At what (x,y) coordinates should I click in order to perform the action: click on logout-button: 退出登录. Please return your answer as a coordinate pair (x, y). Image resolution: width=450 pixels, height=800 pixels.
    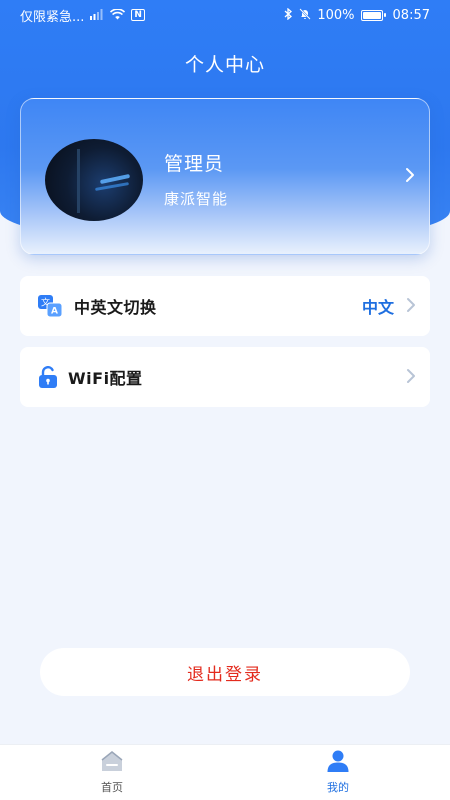
    Looking at the image, I should click on (225, 672).